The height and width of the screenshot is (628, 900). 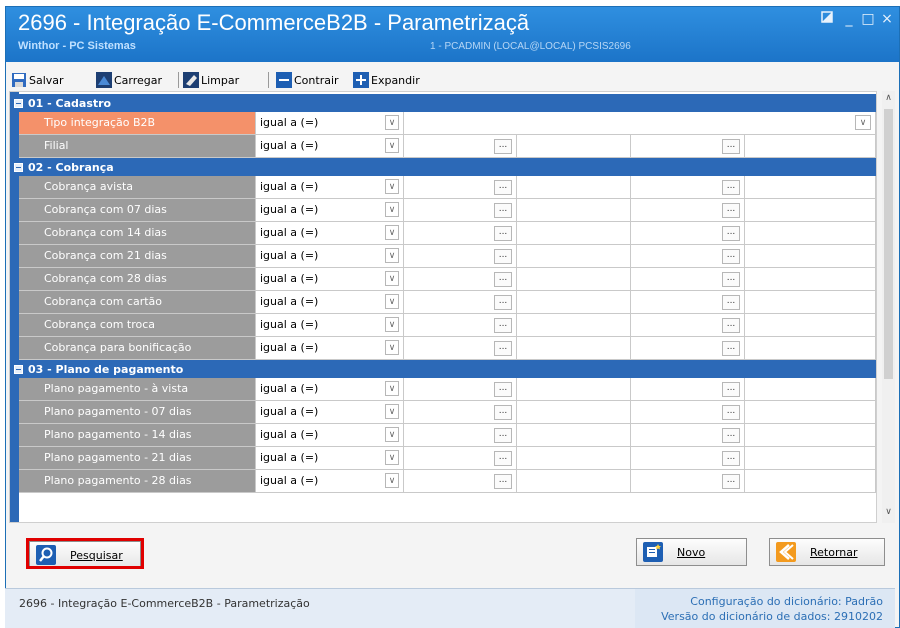 I want to click on parameter-label: Plano pagamento - à vista, so click(x=137, y=389).